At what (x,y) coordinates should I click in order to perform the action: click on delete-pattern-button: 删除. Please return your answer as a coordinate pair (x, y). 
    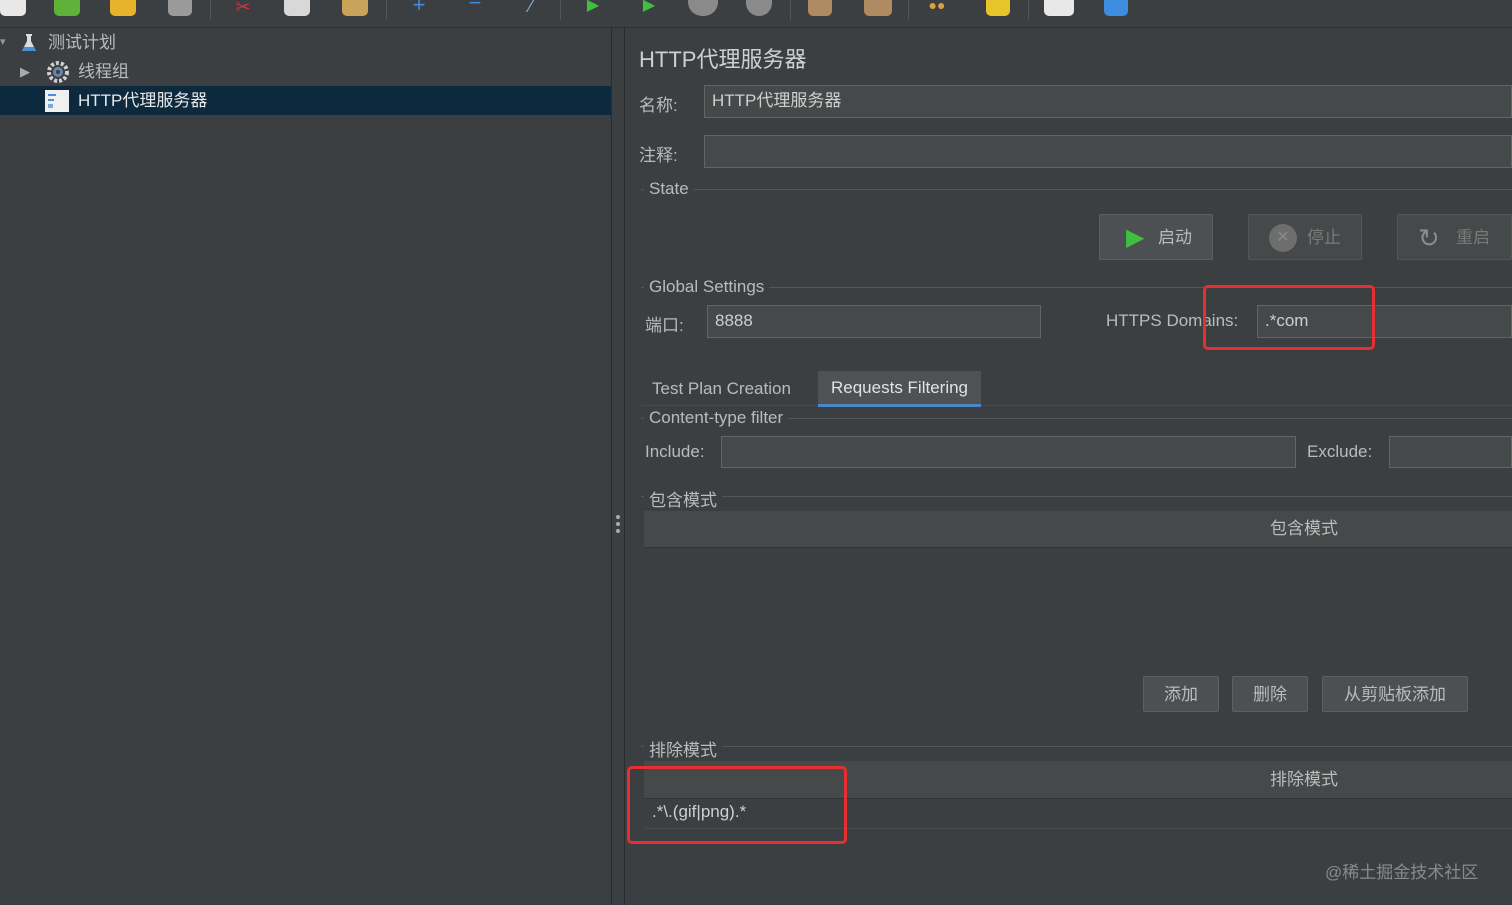
    Looking at the image, I should click on (1270, 694).